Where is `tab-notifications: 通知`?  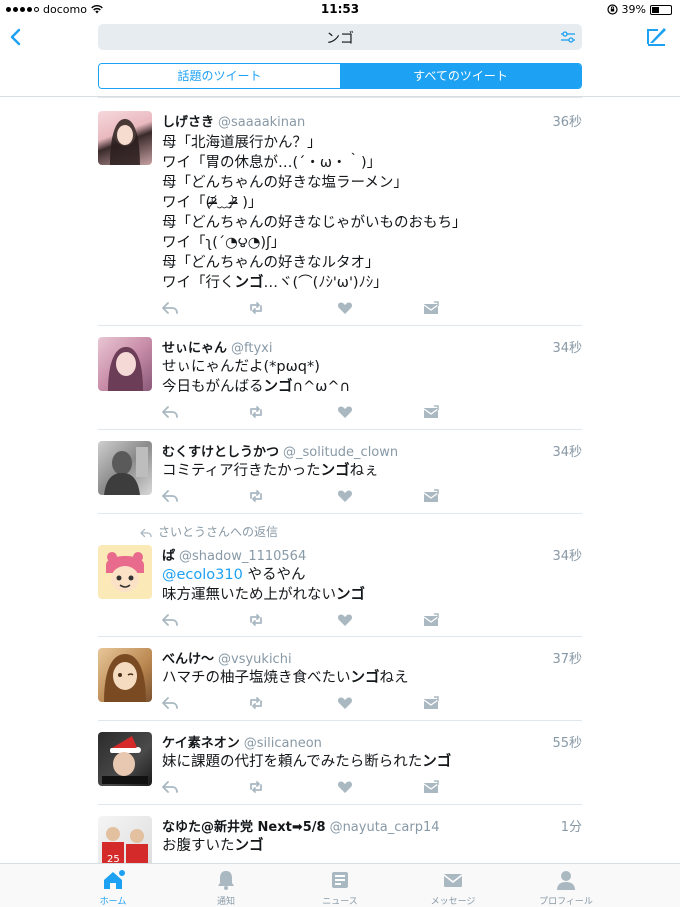
tab-notifications: 通知 is located at coordinates (226, 888).